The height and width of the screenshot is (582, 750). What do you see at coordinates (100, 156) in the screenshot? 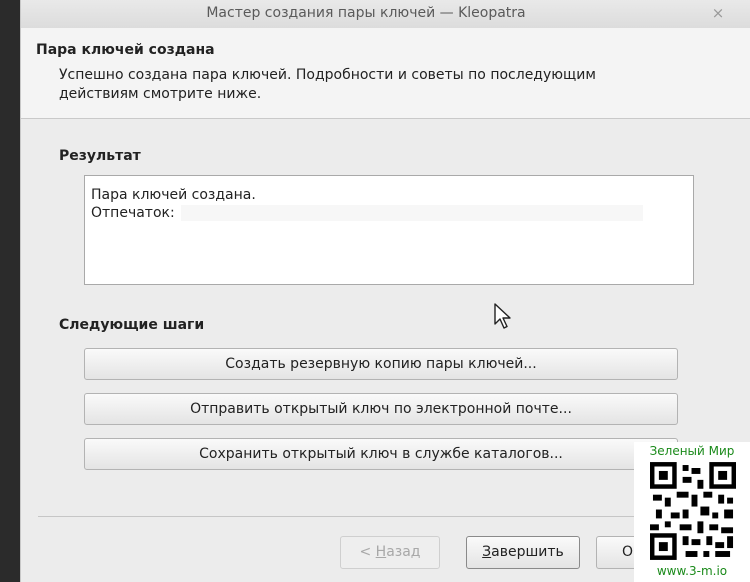
I see `result-section-title: Результат` at bounding box center [100, 156].